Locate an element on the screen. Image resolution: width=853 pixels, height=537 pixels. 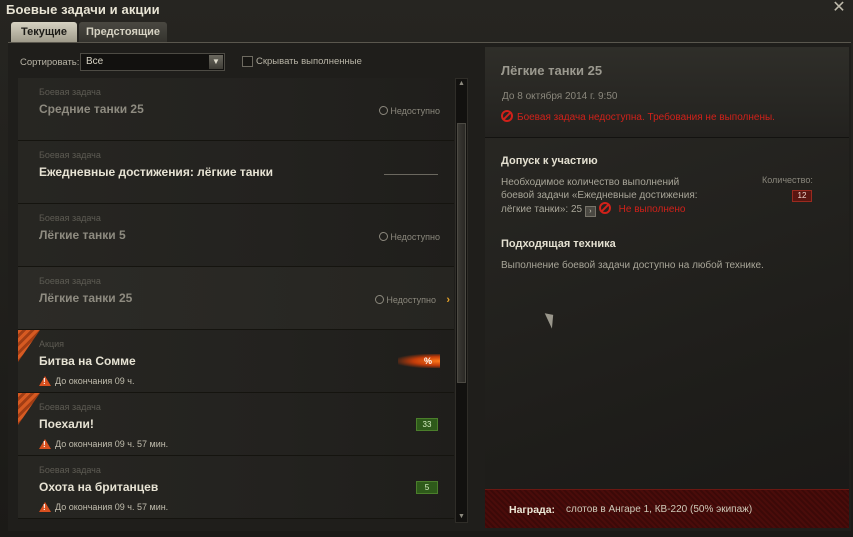
detail-date: До 8 октября 2014 г. 9:50 is located at coordinates (560, 96).